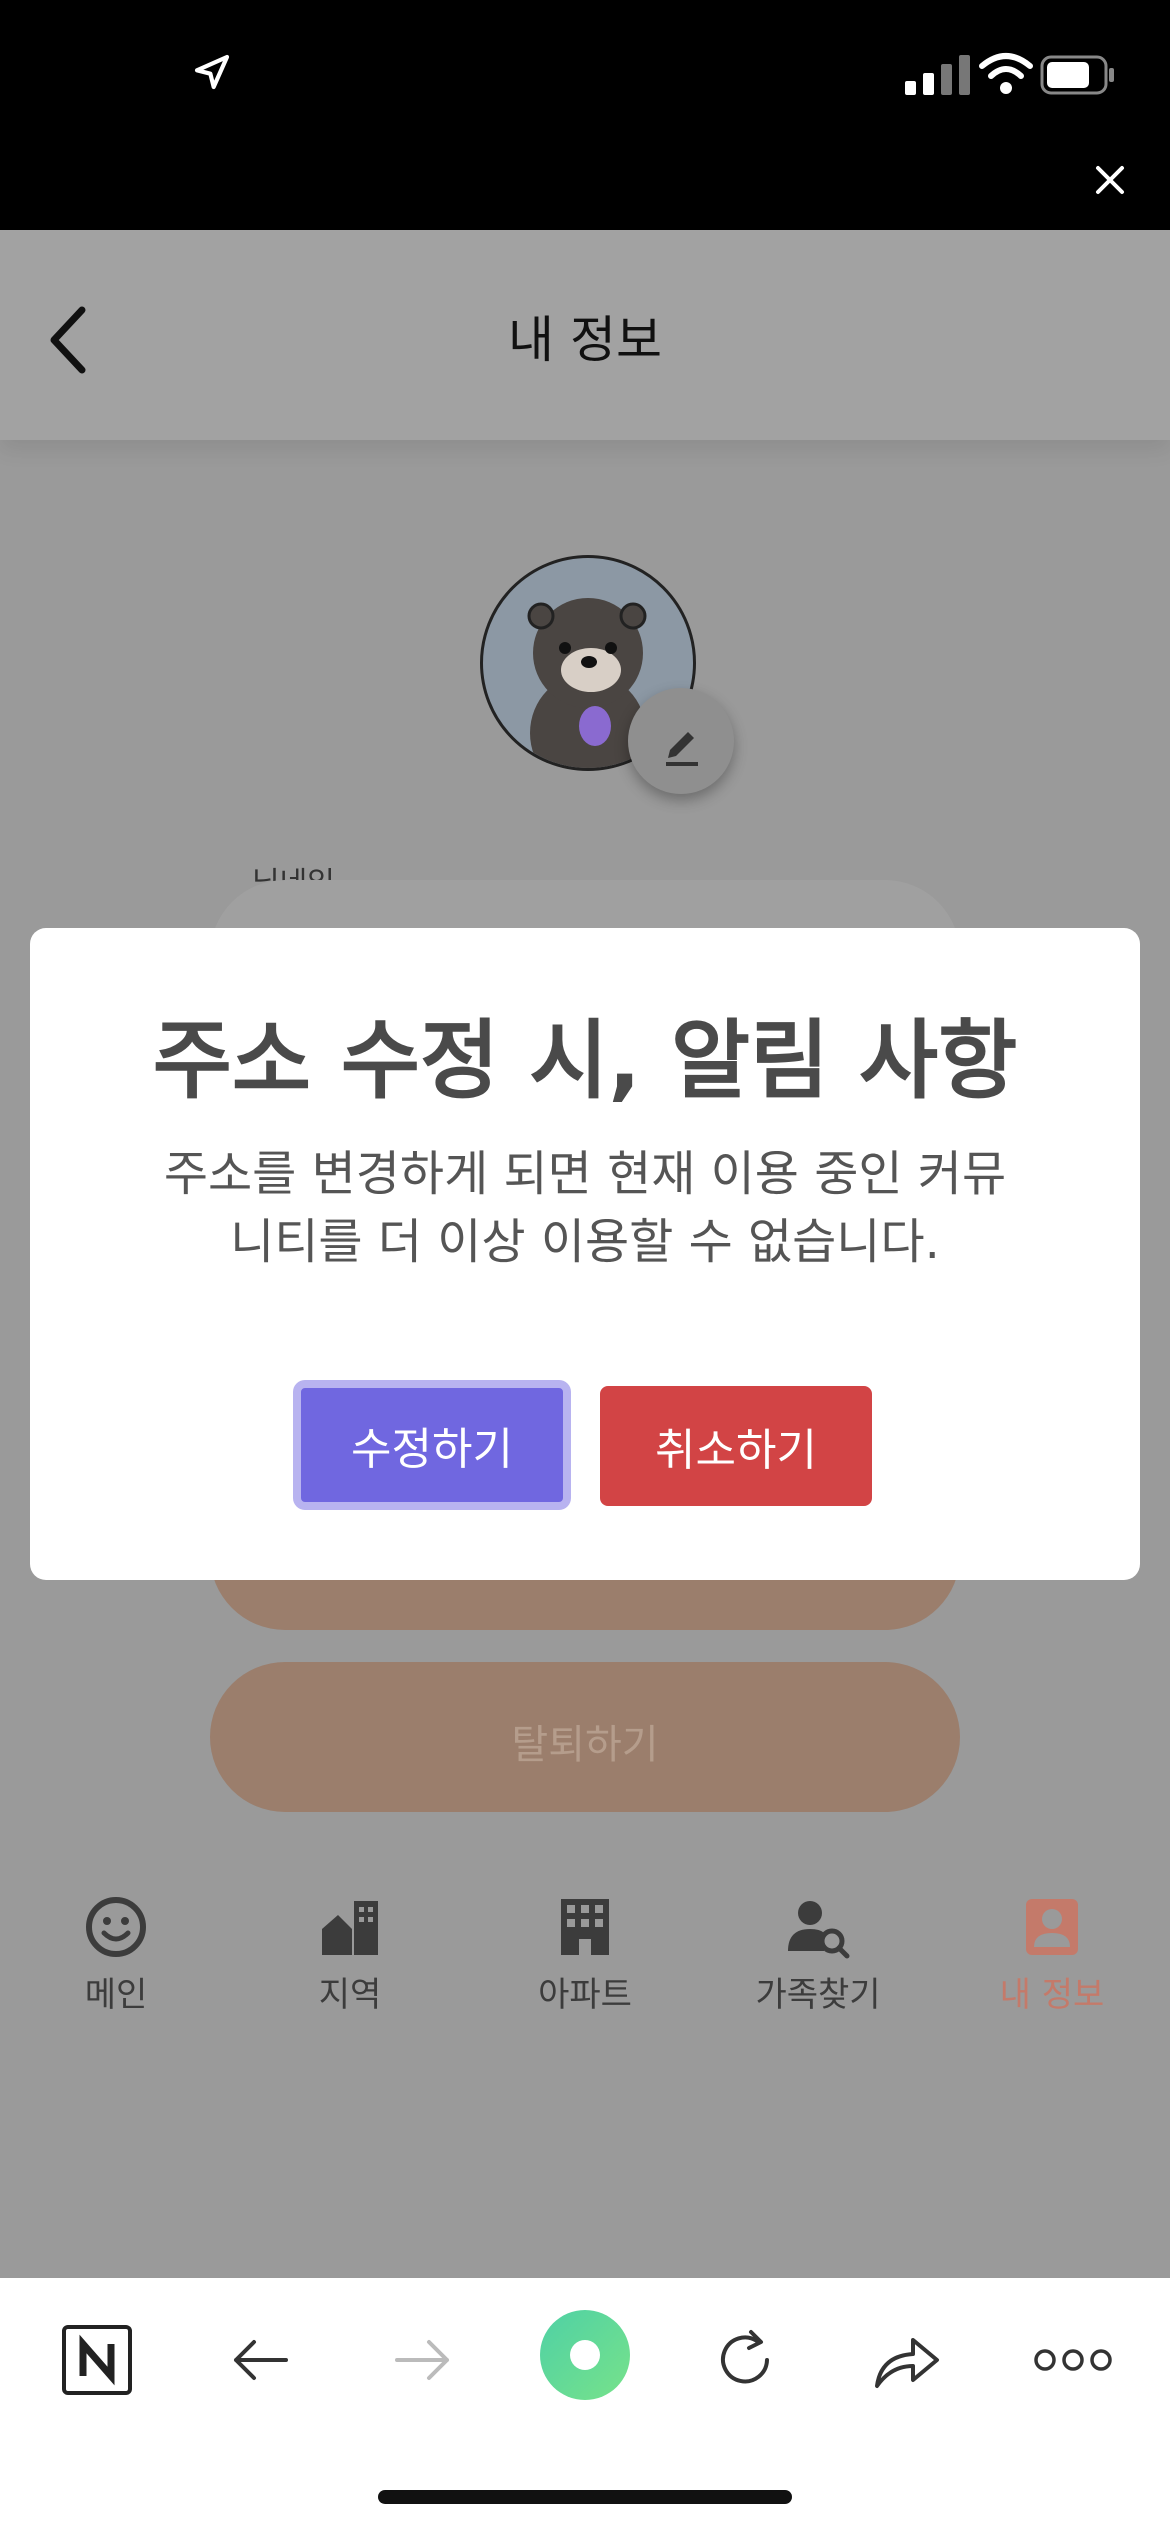 The width and height of the screenshot is (1170, 2532). I want to click on location-arrow-icon, so click(212, 72).